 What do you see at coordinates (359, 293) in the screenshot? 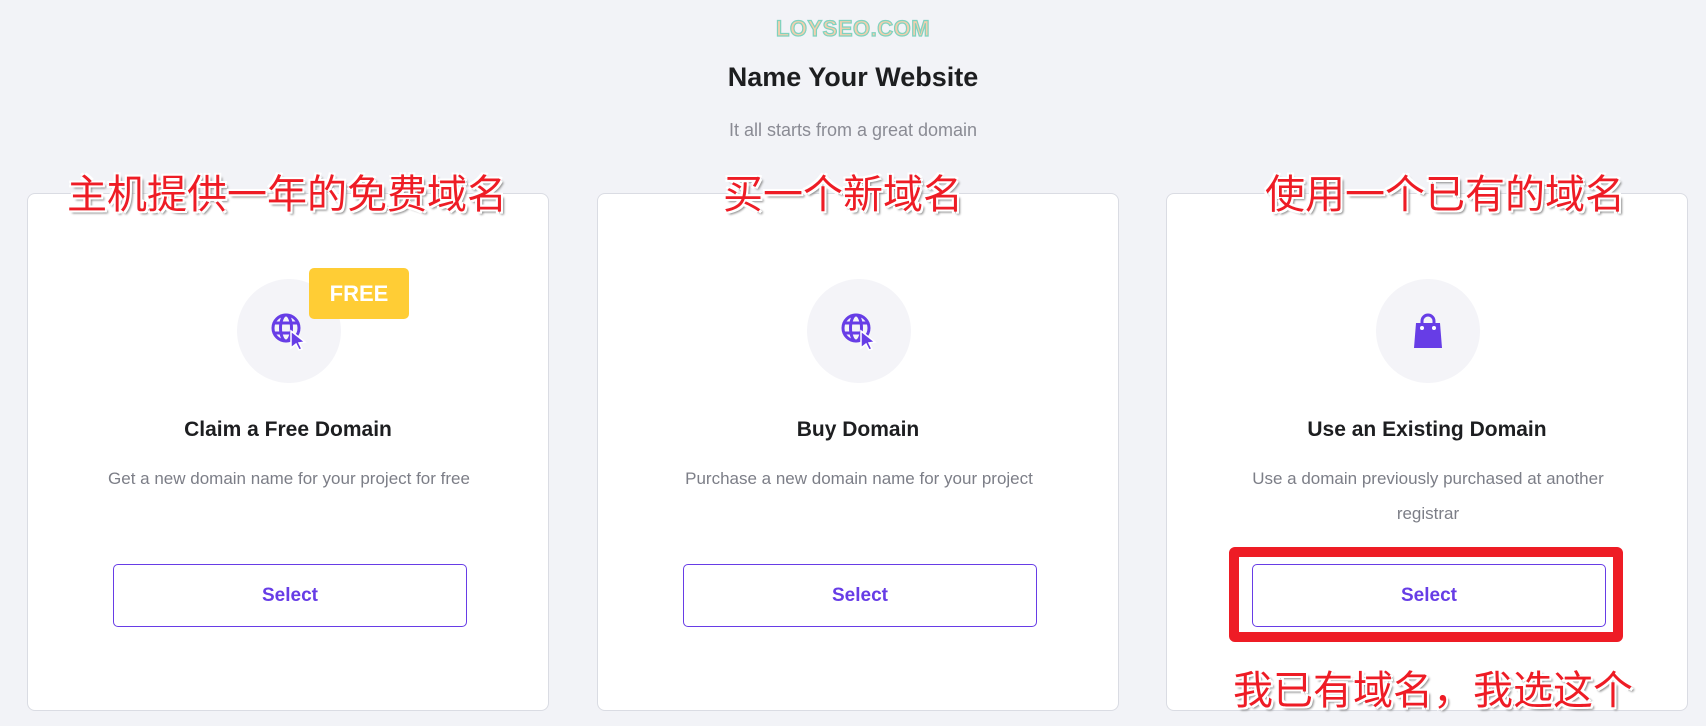
I see `free-badge: FREE` at bounding box center [359, 293].